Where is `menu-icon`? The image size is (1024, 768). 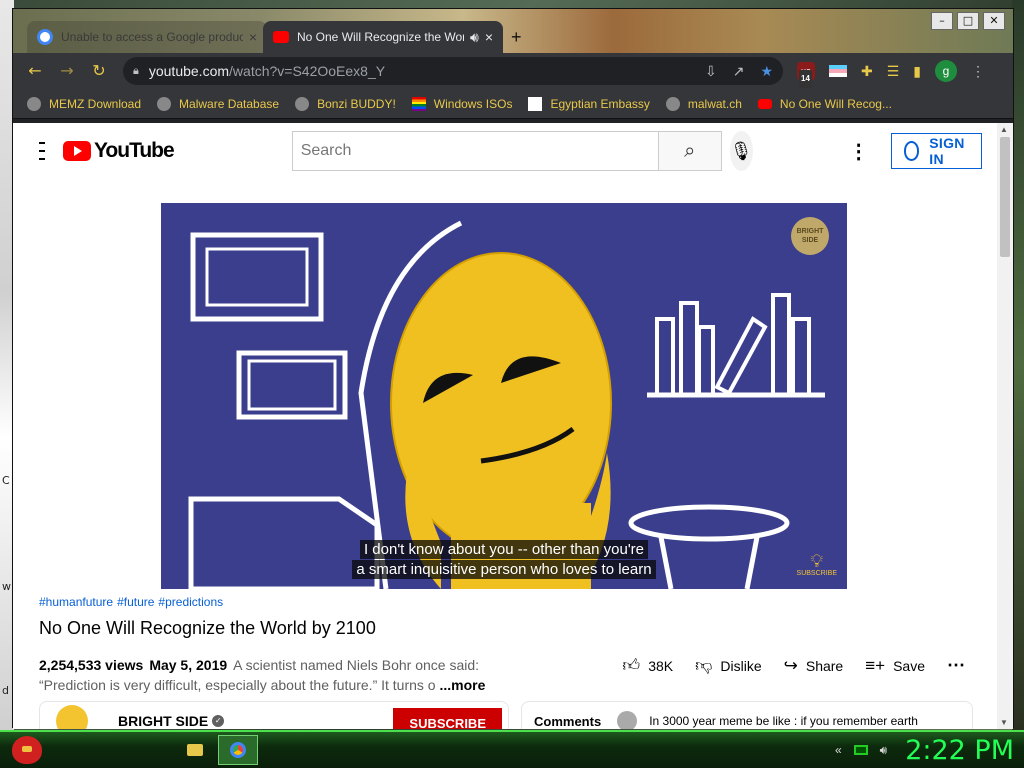
menu-icon is located at coordinates (42, 151).